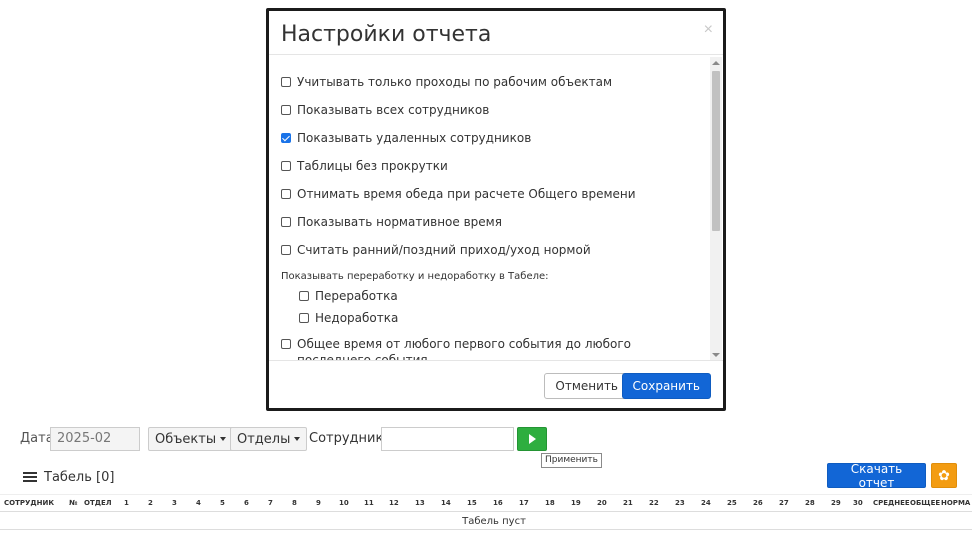 The height and width of the screenshot is (533, 972). I want to click on column-header: 8, so click(294, 503).